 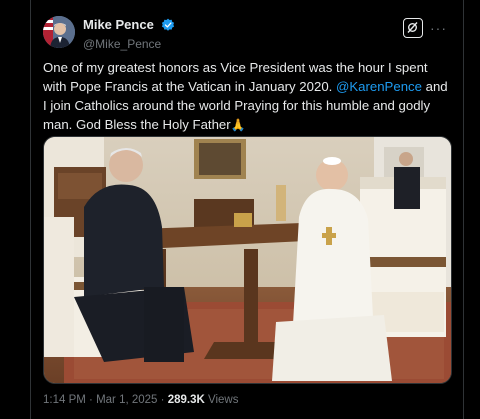 I want to click on post-time: 1:14 PM, so click(x=64, y=400).